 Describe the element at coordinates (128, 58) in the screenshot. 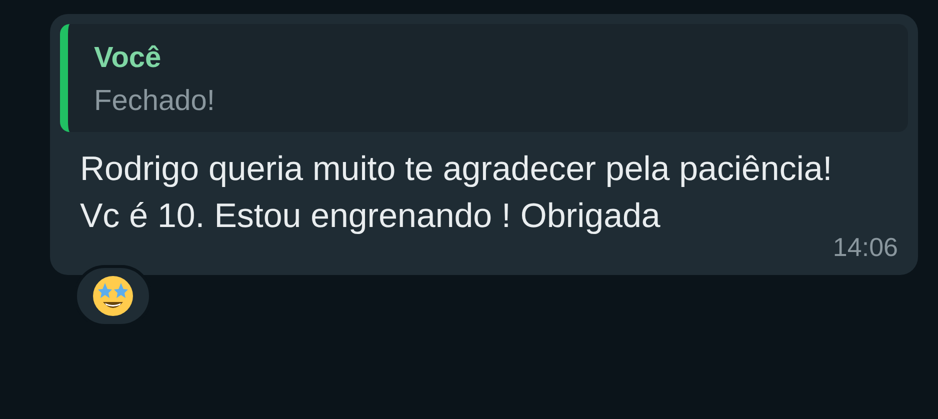

I see `quote-author: Você` at that location.